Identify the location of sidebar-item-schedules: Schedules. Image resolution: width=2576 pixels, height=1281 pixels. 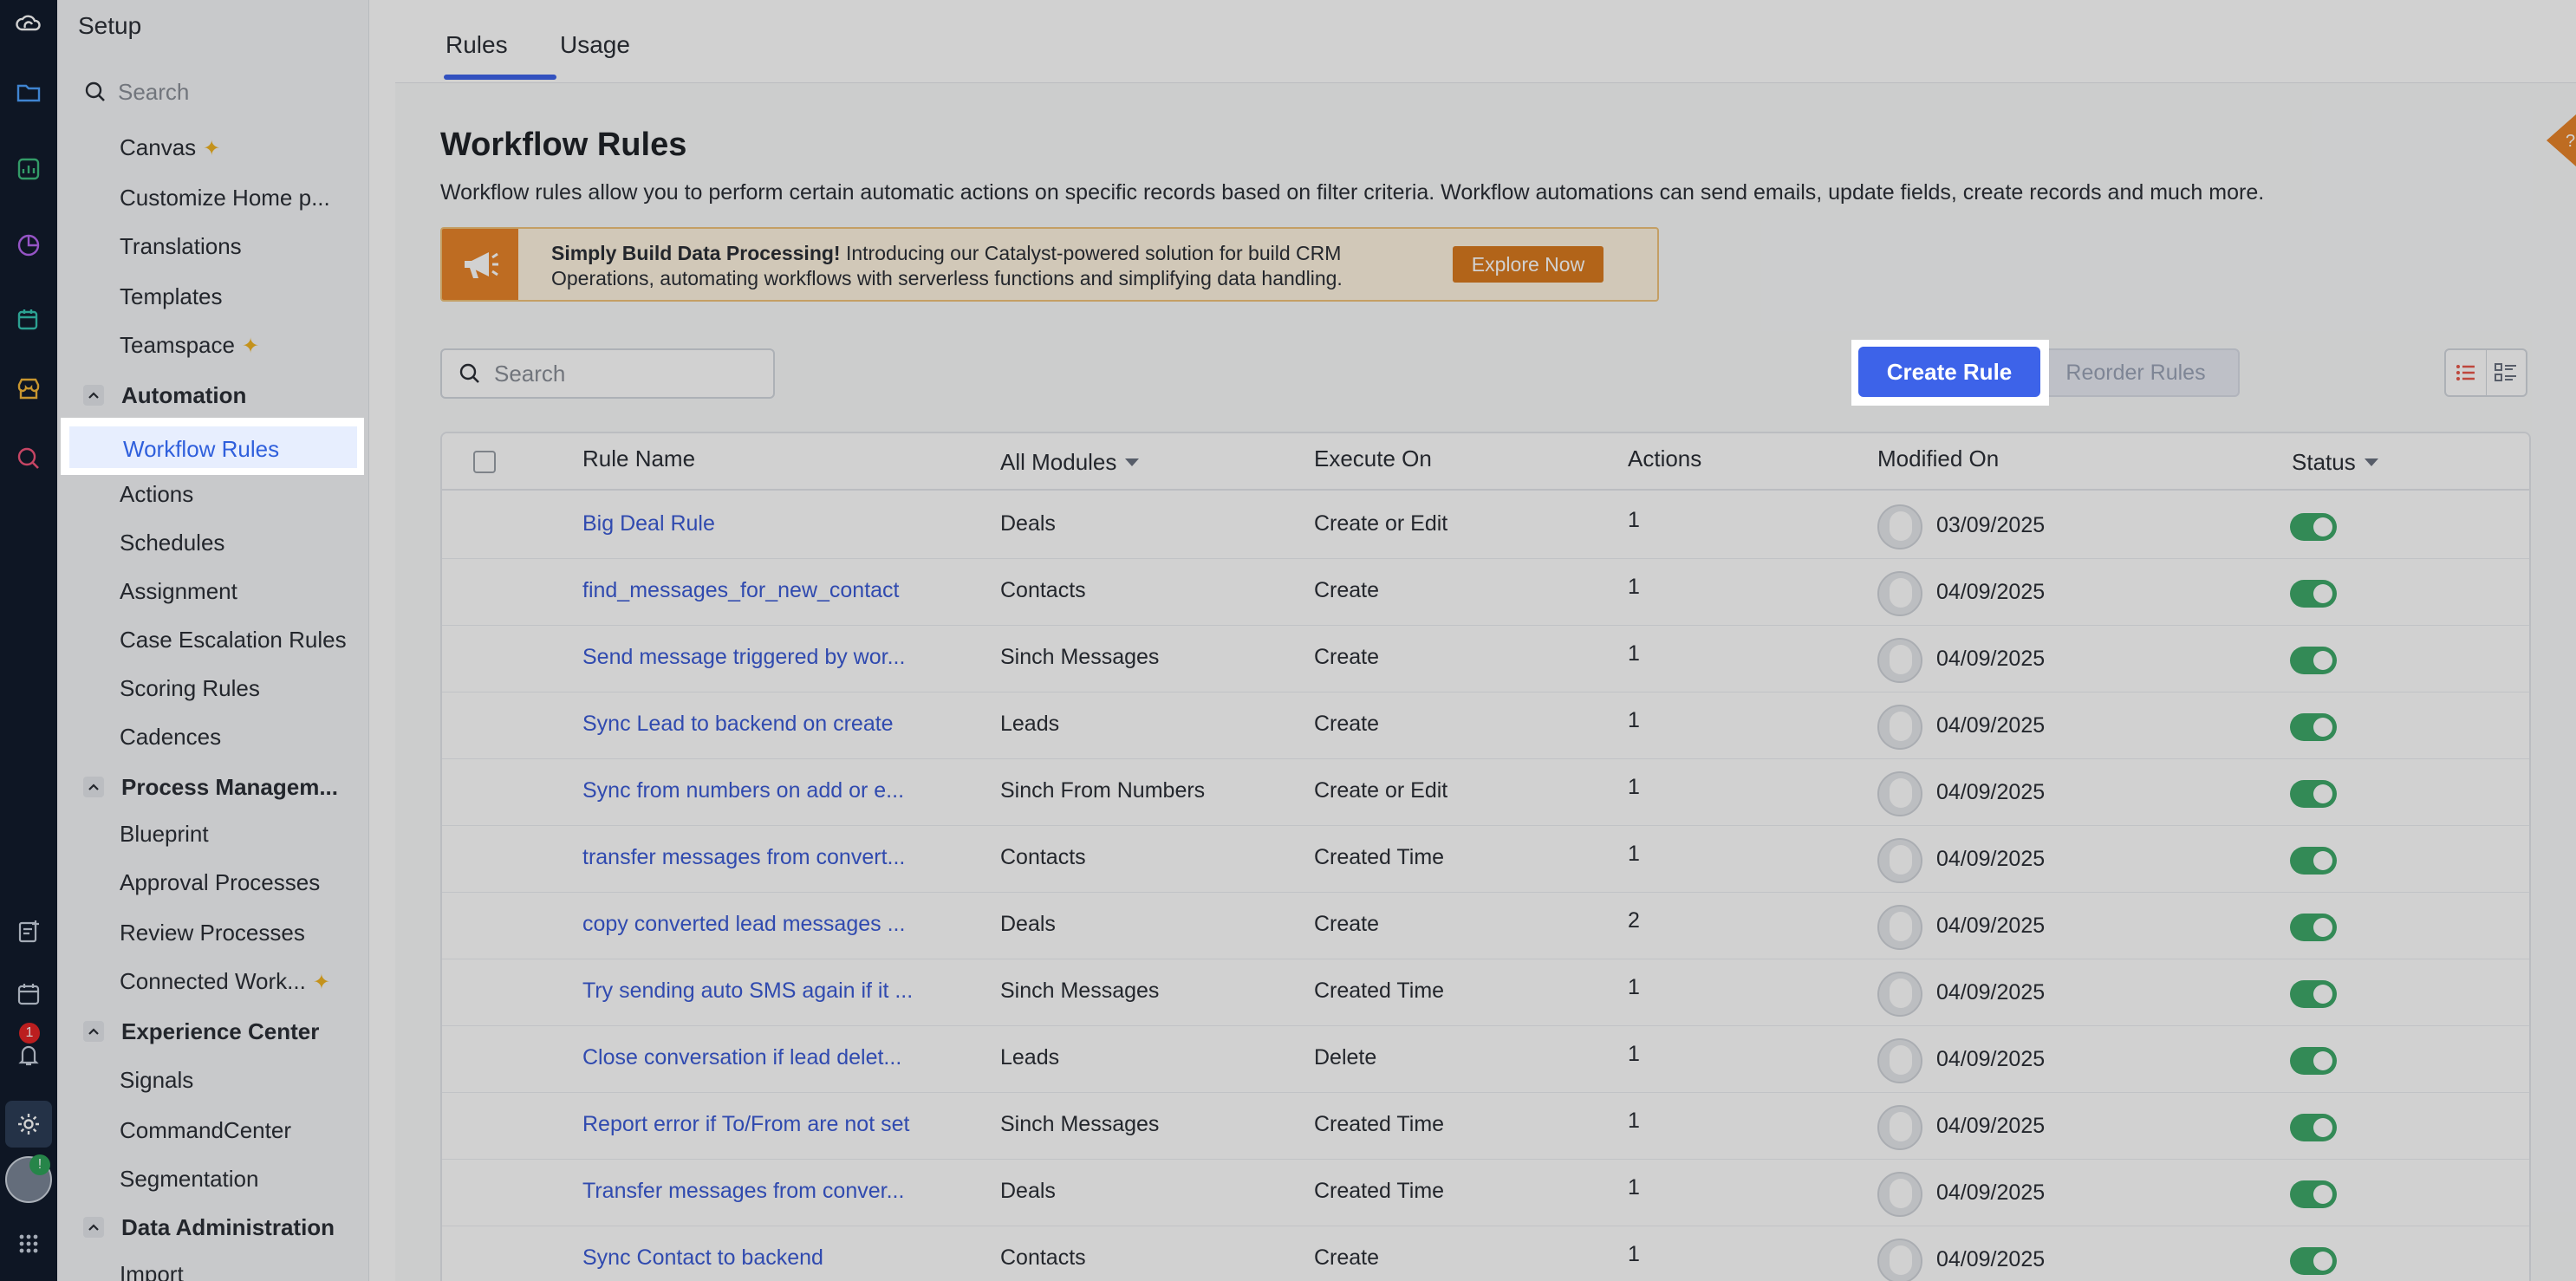
(172, 542).